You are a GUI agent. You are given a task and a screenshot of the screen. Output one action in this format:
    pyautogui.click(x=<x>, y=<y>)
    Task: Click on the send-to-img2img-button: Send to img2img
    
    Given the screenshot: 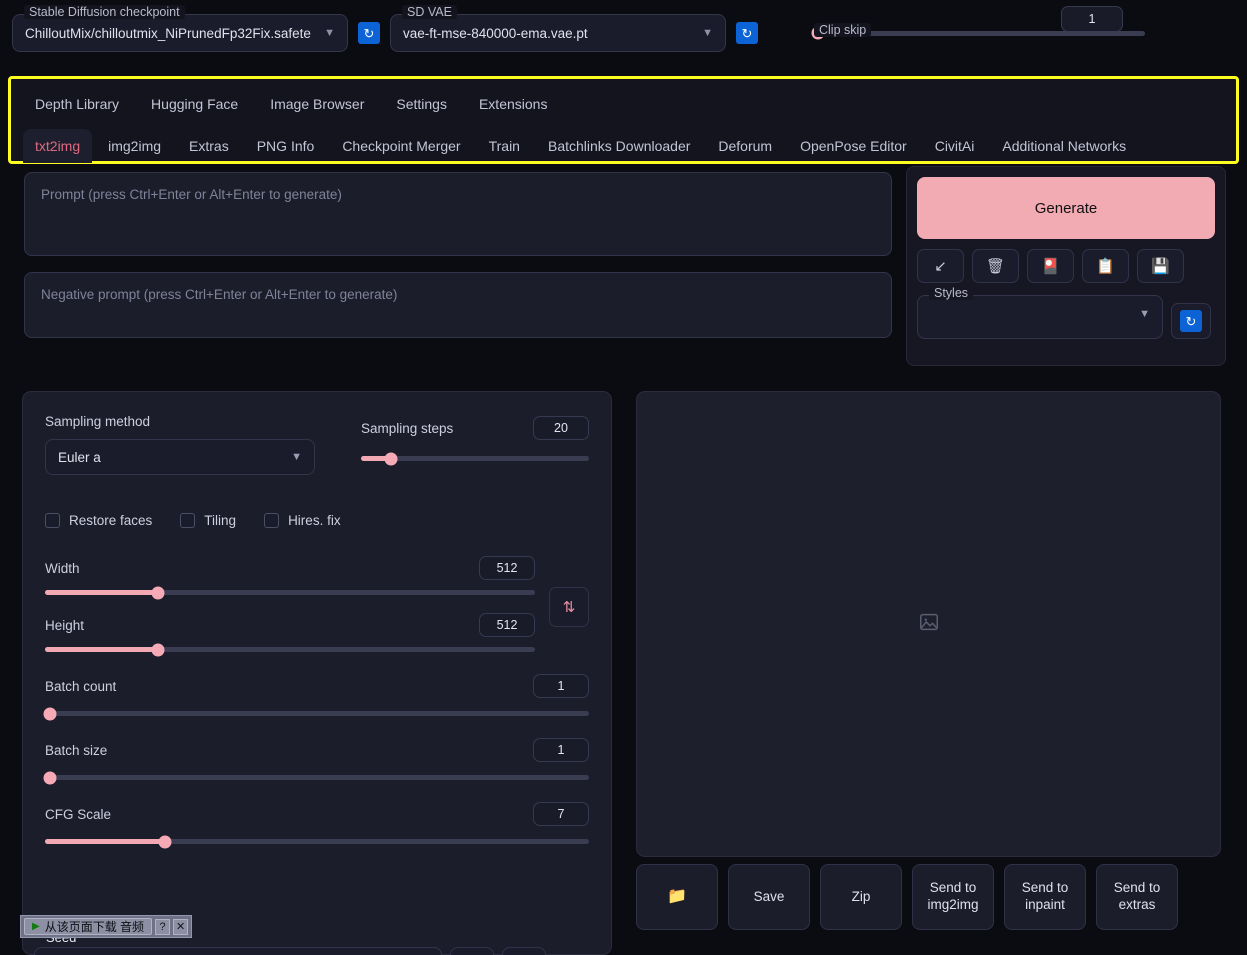 What is the action you would take?
    pyautogui.click(x=953, y=897)
    